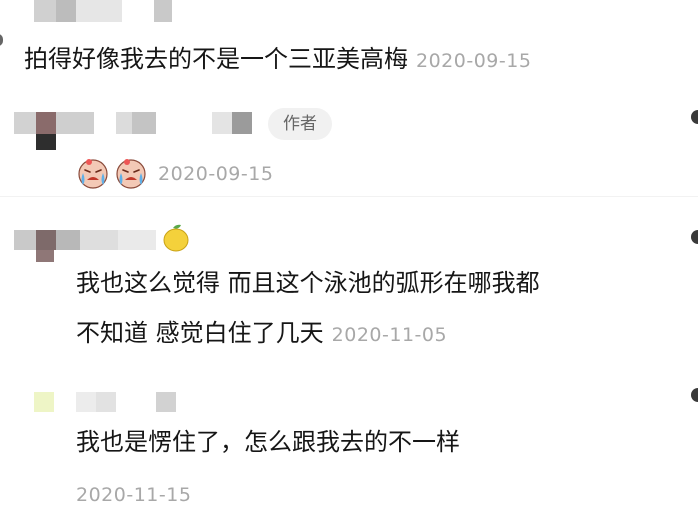 The image size is (698, 522). Describe the element at coordinates (300, 124) in the screenshot. I see `author-badge: 作者` at that location.